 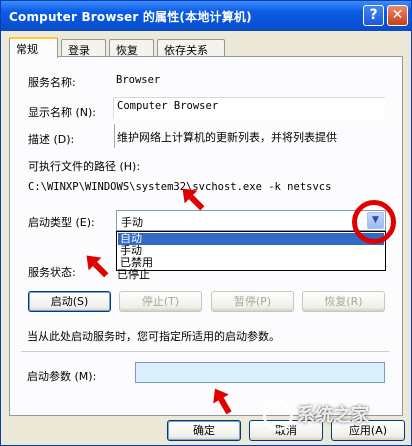 What do you see at coordinates (333, 415) in the screenshot?
I see `watermark-text: 系统之家` at bounding box center [333, 415].